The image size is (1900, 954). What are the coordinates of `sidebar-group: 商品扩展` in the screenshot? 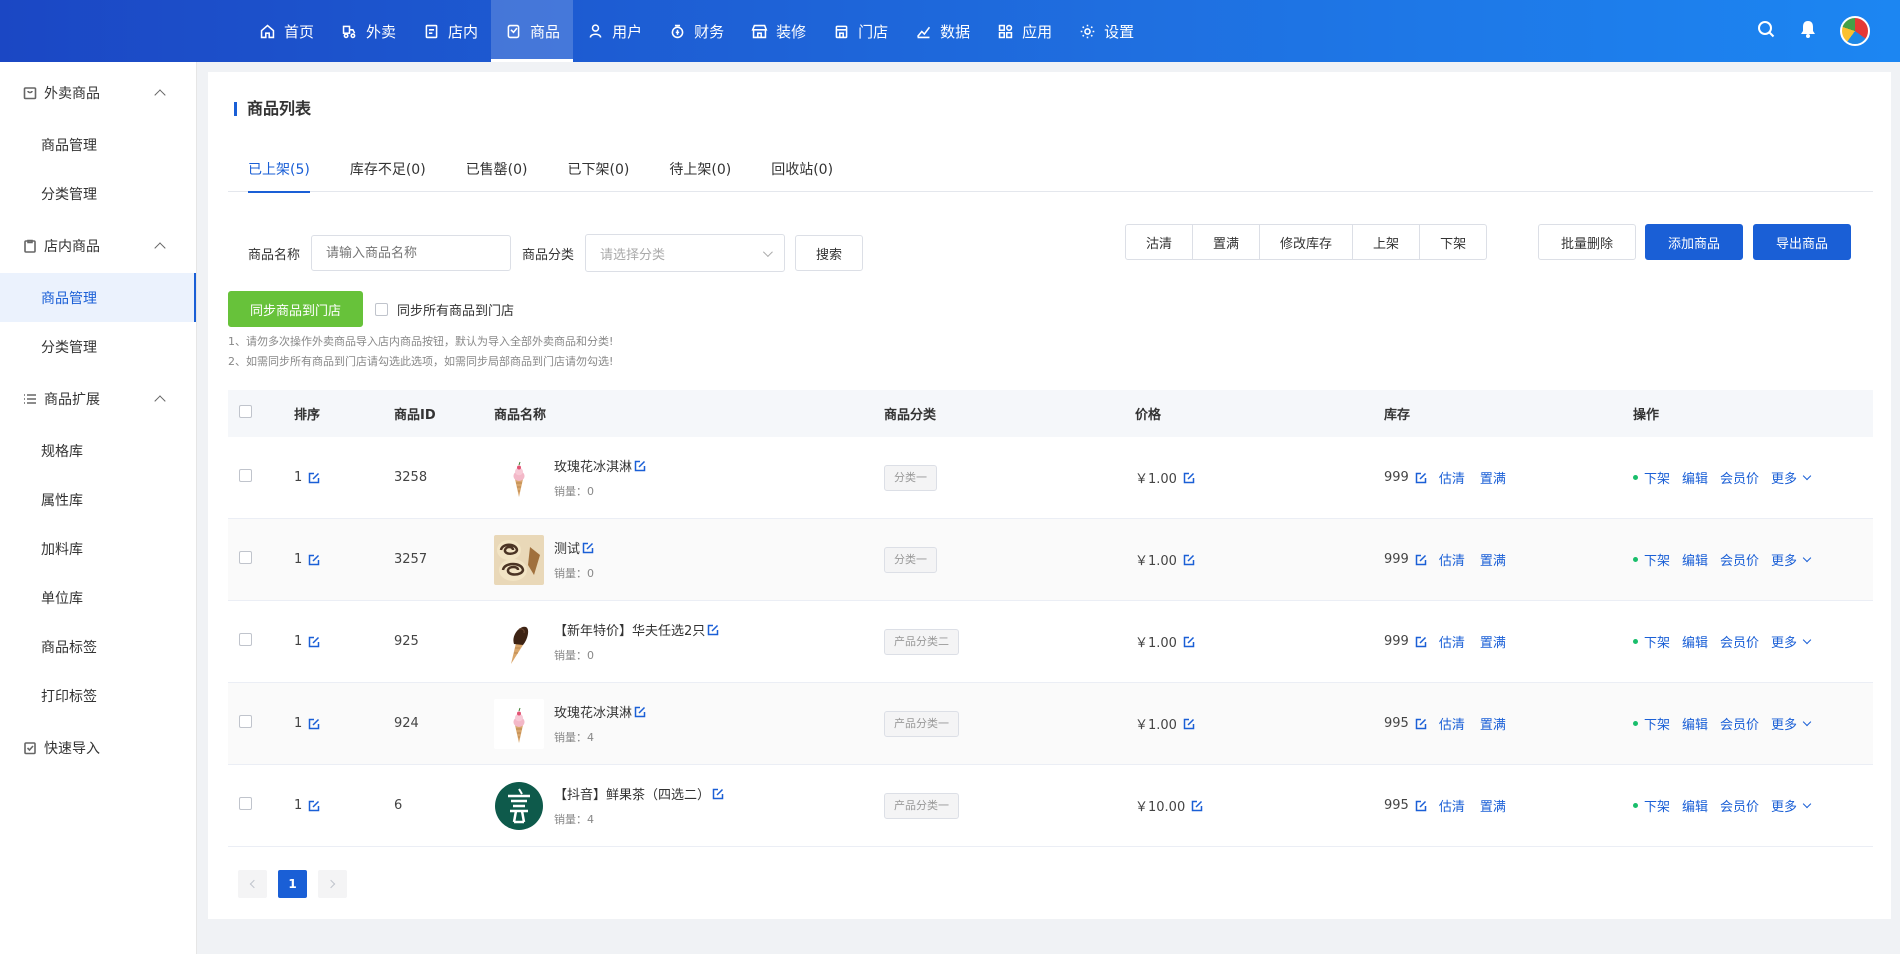 It's located at (98, 398).